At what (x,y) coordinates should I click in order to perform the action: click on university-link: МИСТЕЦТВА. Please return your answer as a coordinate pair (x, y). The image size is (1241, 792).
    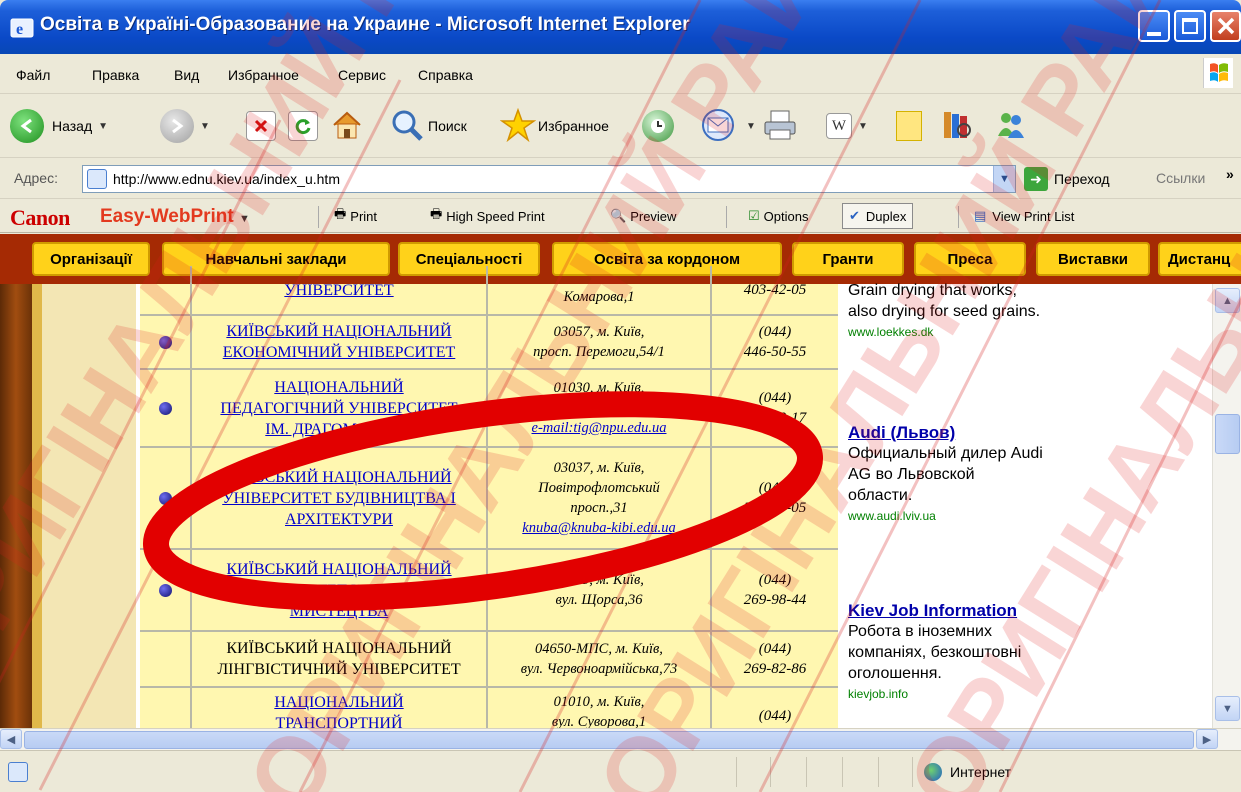
    Looking at the image, I should click on (339, 611).